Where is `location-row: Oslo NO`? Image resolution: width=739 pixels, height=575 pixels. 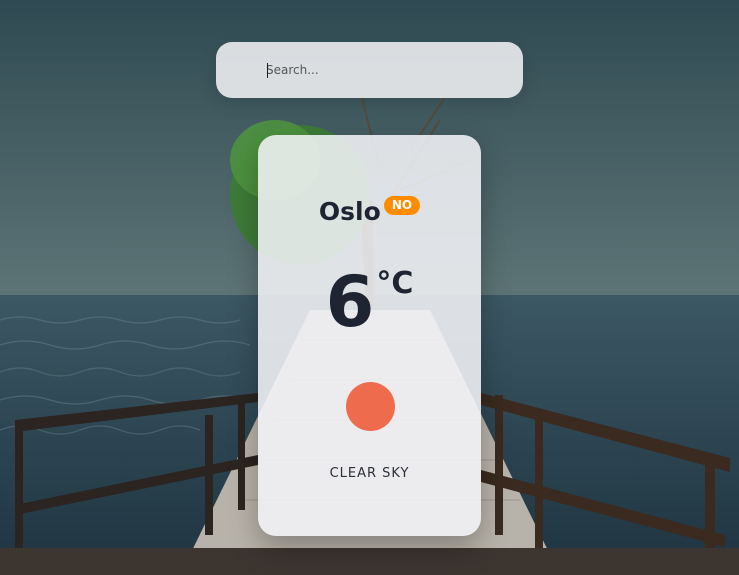
location-row: Oslo NO is located at coordinates (369, 211).